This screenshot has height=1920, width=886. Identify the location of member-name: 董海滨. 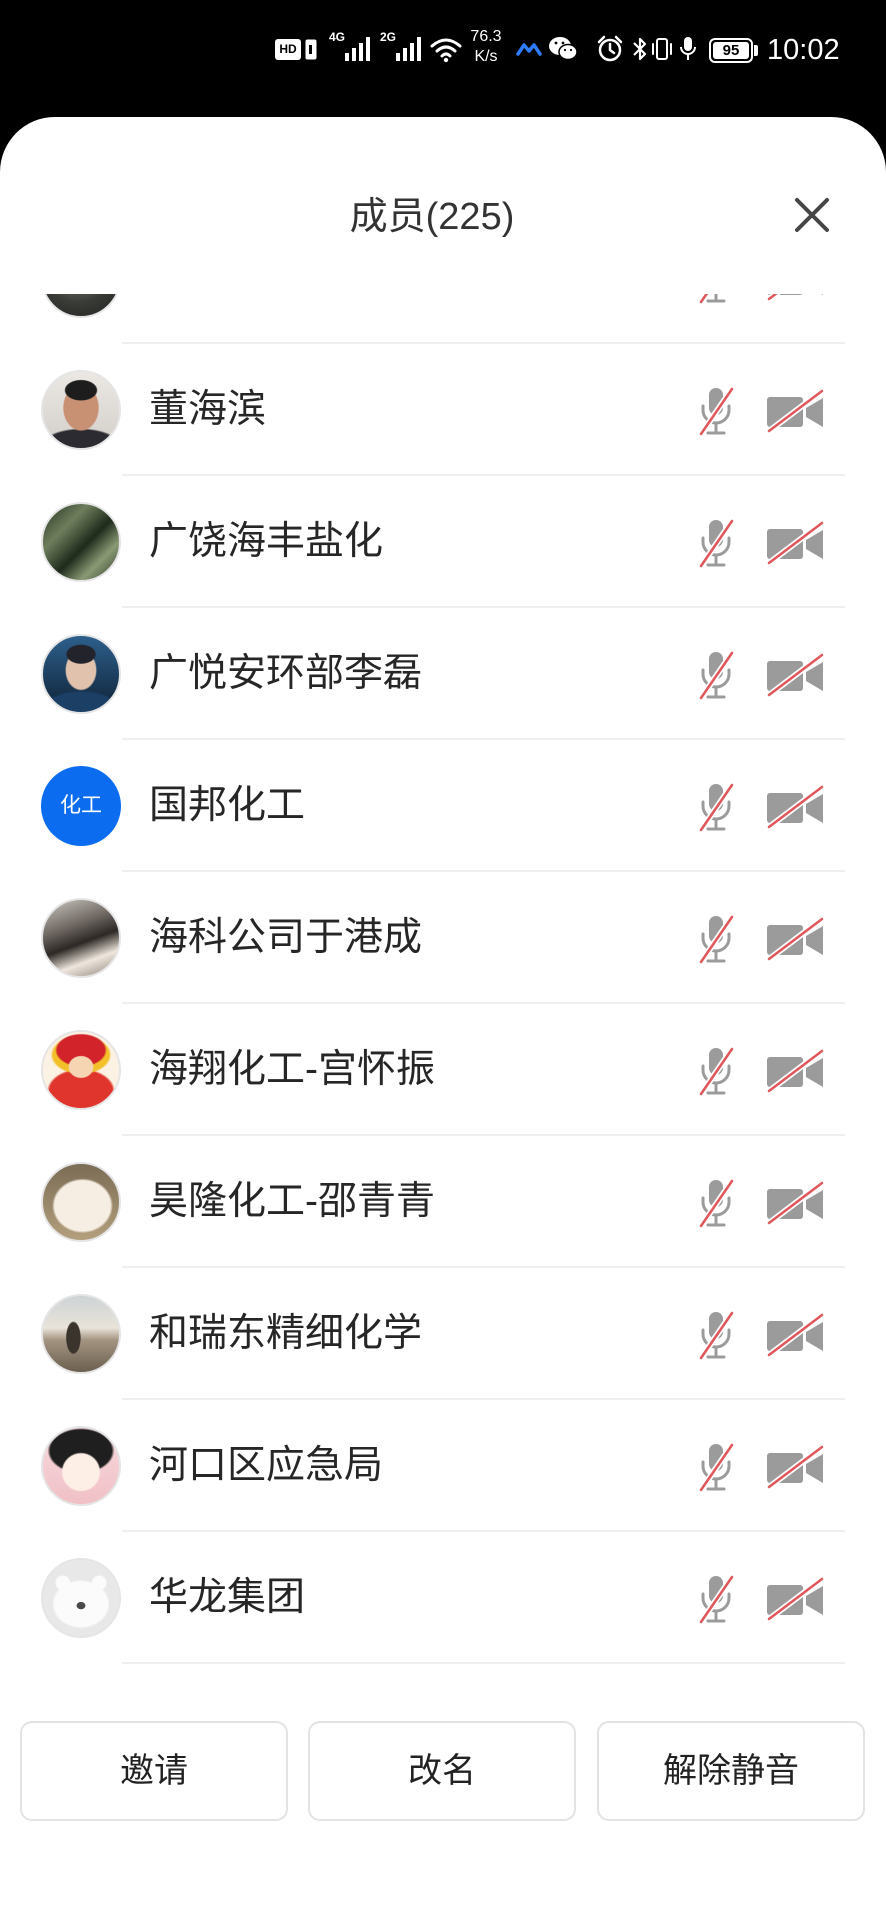
(208, 409).